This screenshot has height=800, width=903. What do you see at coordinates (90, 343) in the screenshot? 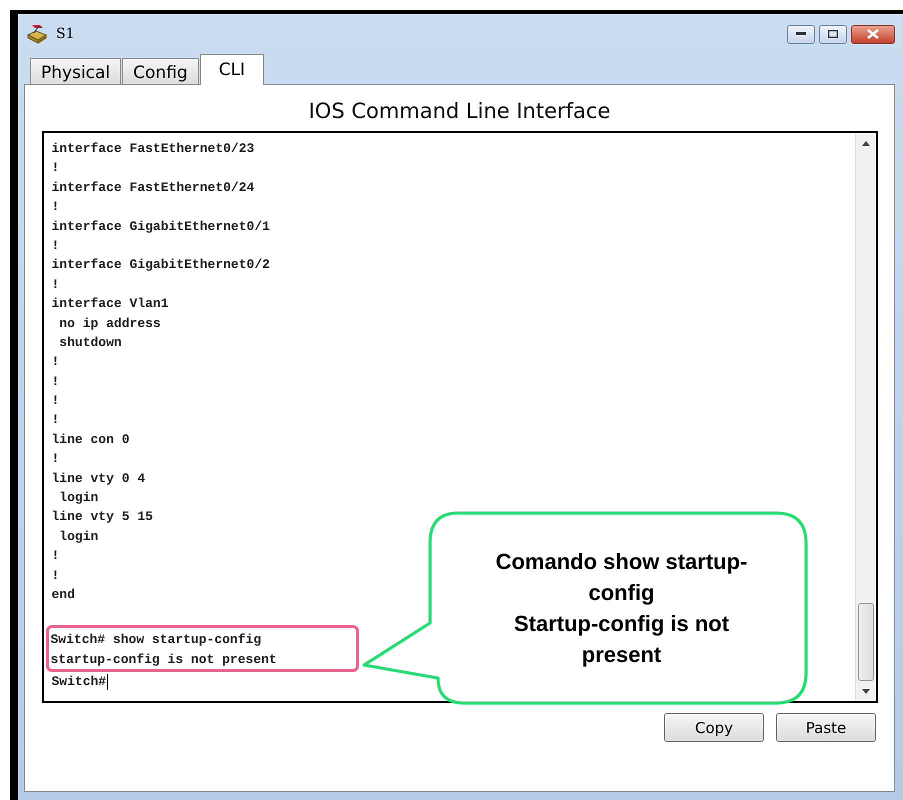
I see `terminal-line: shutdown` at bounding box center [90, 343].